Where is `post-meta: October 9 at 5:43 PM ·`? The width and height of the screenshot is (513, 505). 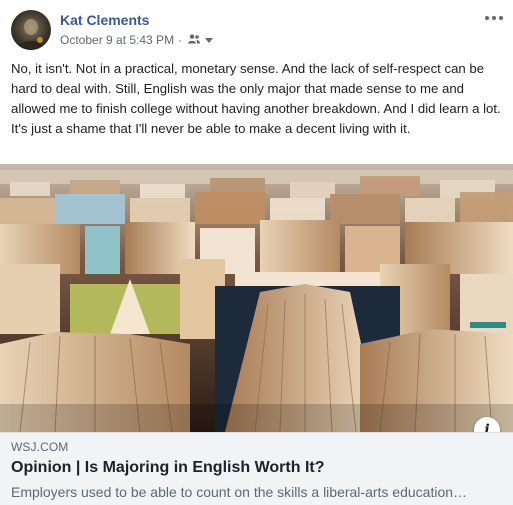
post-meta: October 9 at 5:43 PM · is located at coordinates (137, 40).